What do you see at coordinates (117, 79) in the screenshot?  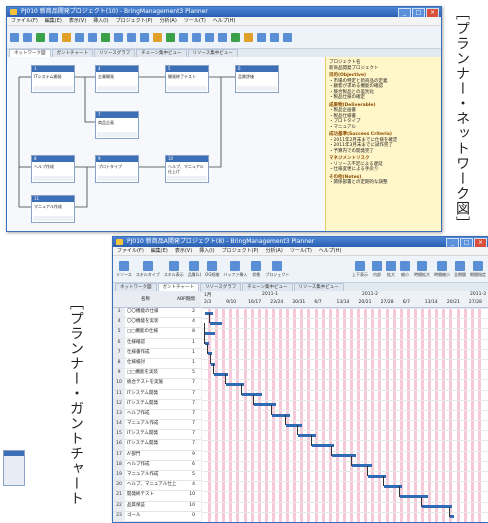 I see `network-node: 4 企業開発` at bounding box center [117, 79].